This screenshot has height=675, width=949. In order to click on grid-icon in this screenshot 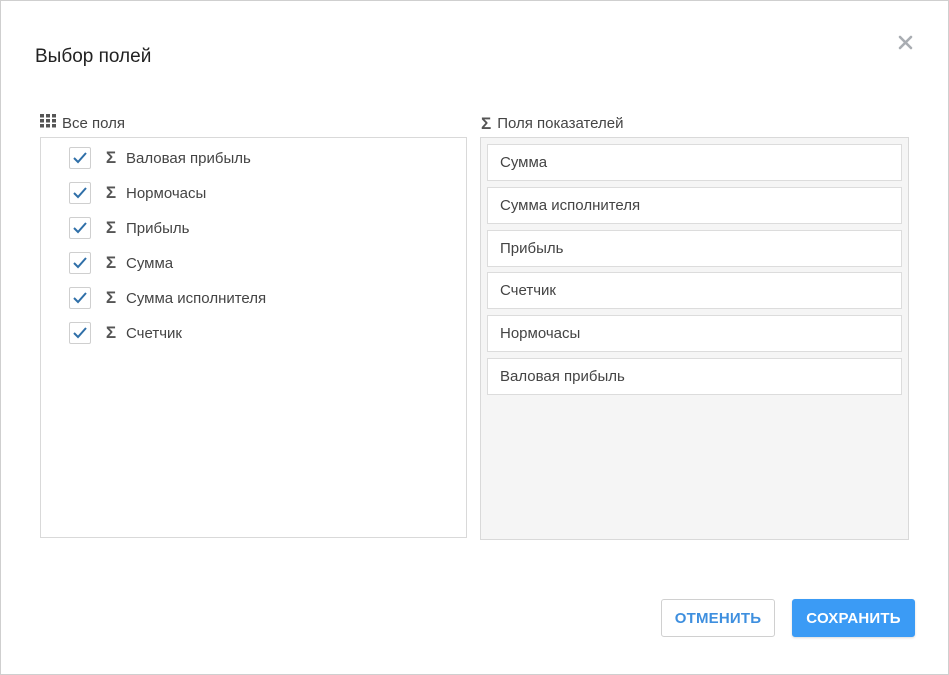, I will do `click(48, 124)`.